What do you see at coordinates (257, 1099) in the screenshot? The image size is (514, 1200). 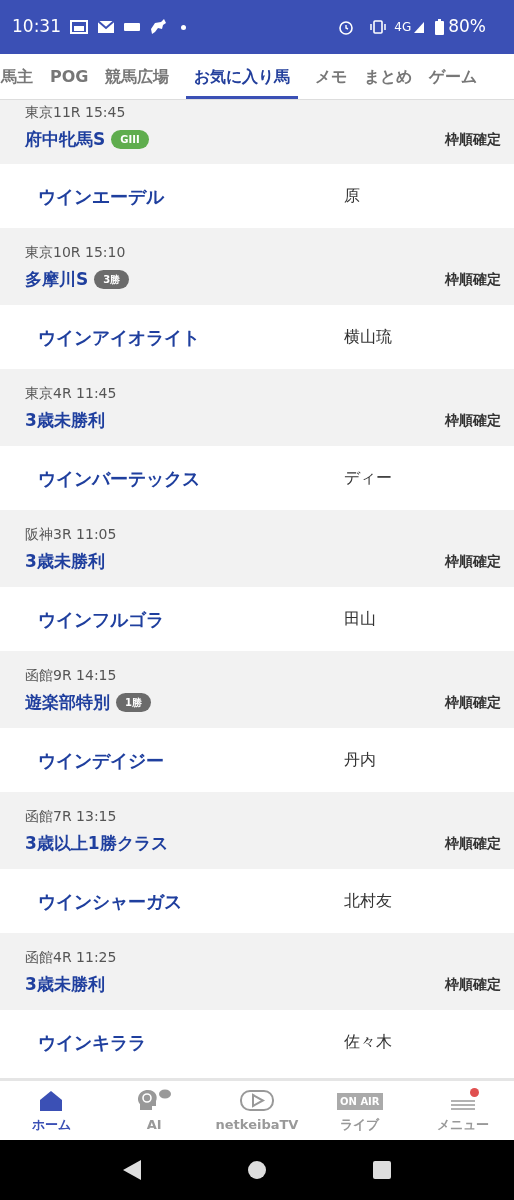 I see `play-icon` at bounding box center [257, 1099].